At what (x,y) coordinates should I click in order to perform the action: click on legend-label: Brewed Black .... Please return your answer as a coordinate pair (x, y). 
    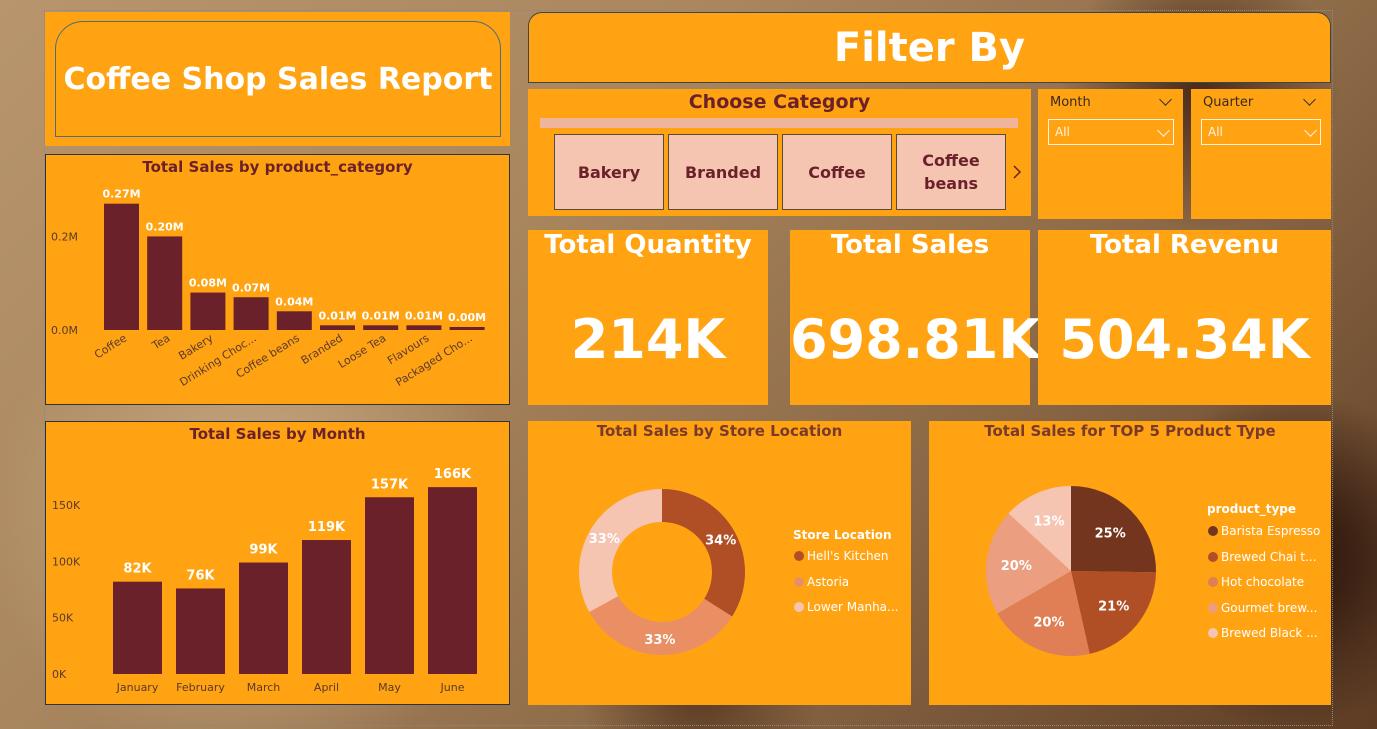
    Looking at the image, I should click on (1269, 633).